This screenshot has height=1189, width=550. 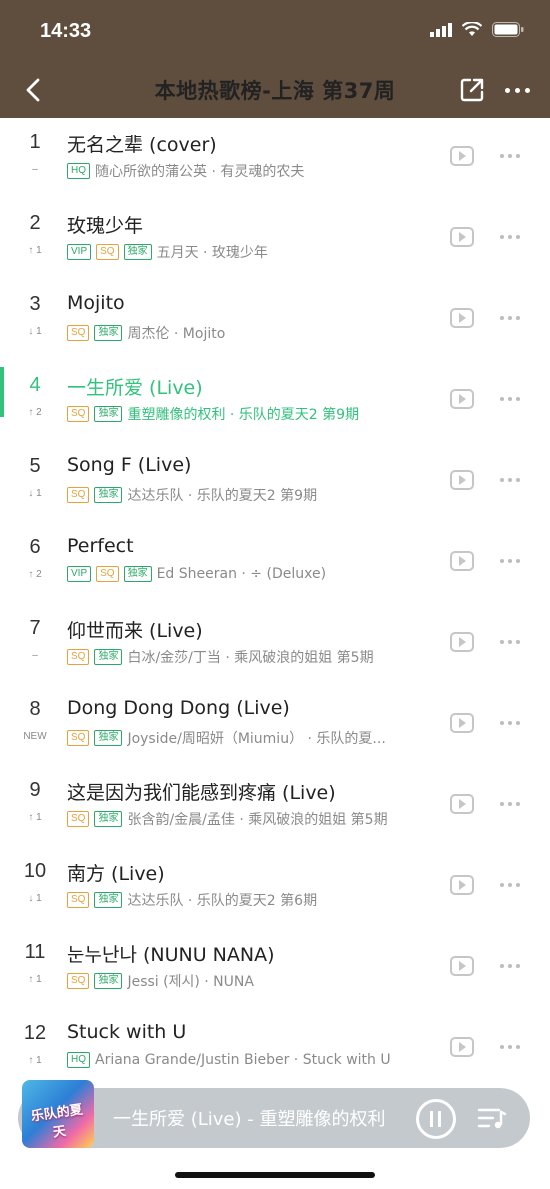 What do you see at coordinates (275, 320) in the screenshot?
I see `song-row: 3 ↓ 1 Mojito SQ 独家 周杰伦 · Mojito` at bounding box center [275, 320].